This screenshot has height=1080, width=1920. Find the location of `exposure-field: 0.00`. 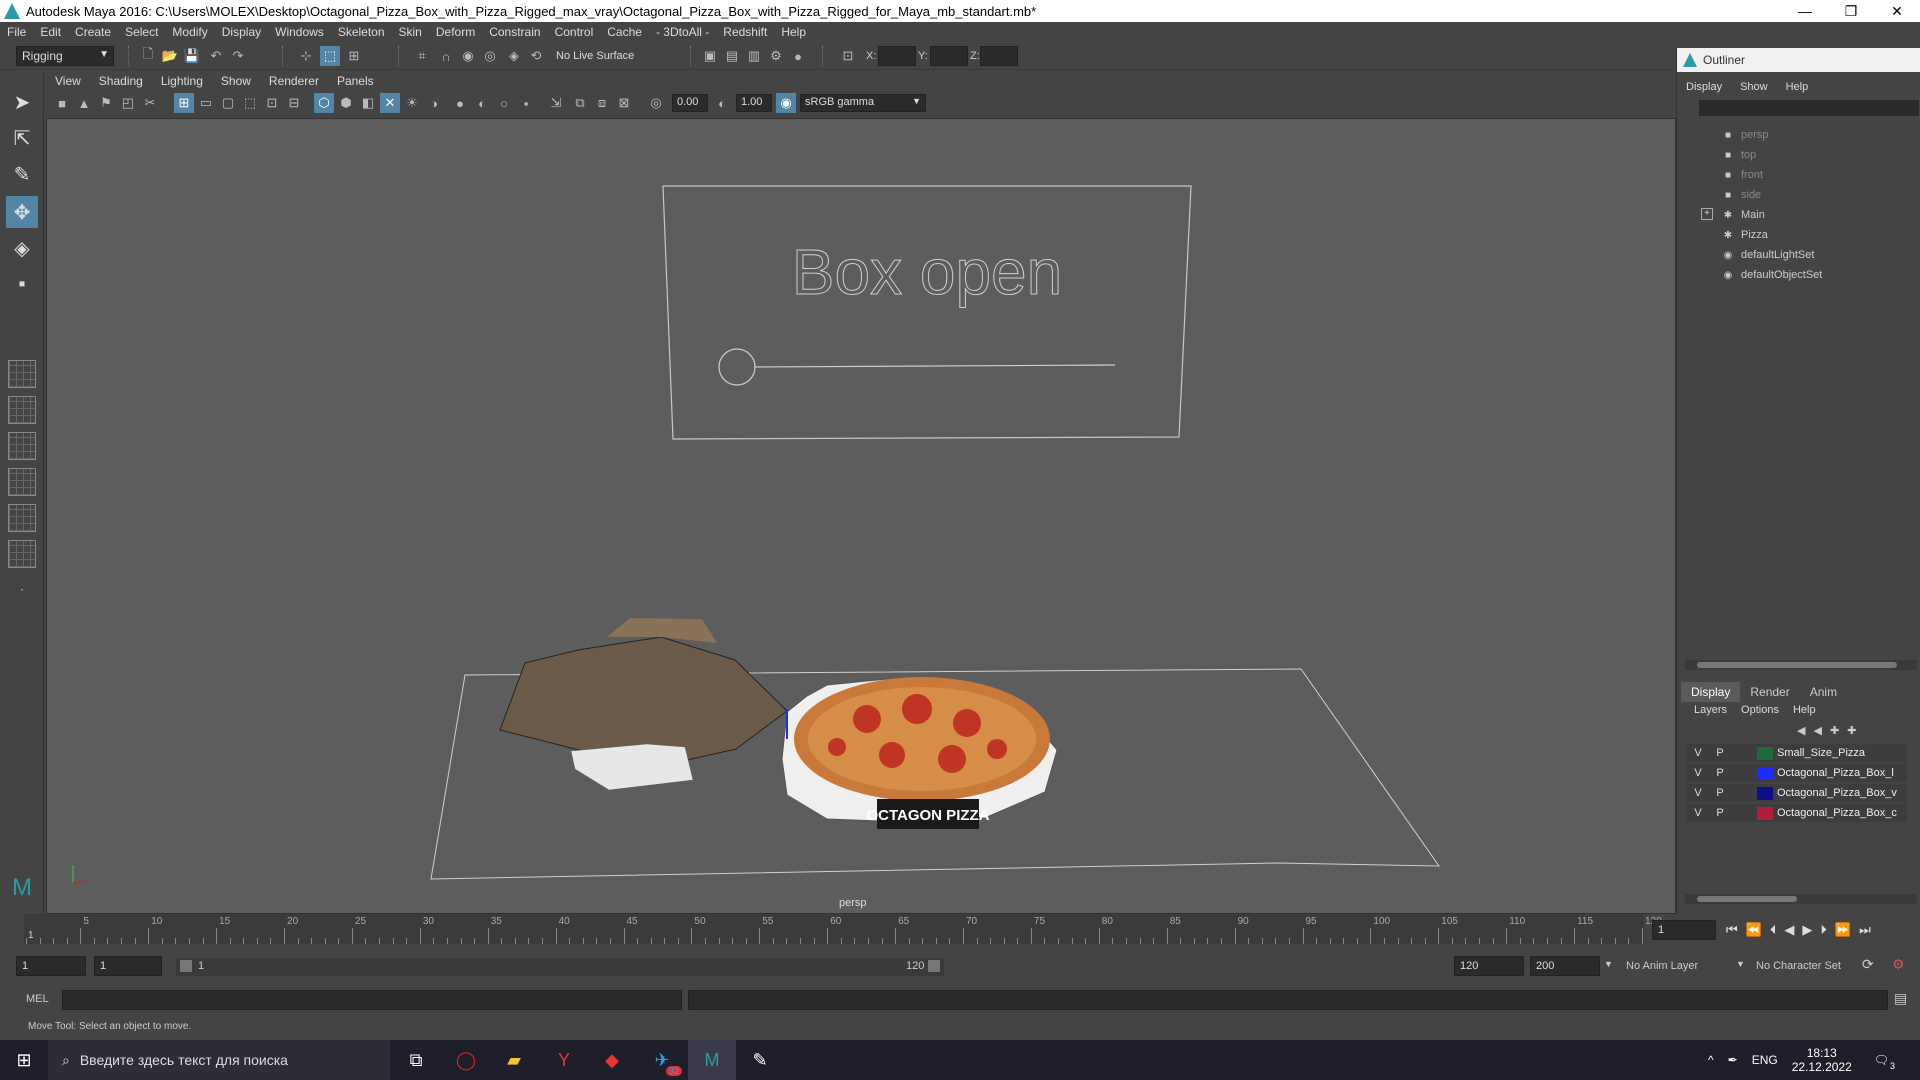

exposure-field: 0.00 is located at coordinates (690, 103).